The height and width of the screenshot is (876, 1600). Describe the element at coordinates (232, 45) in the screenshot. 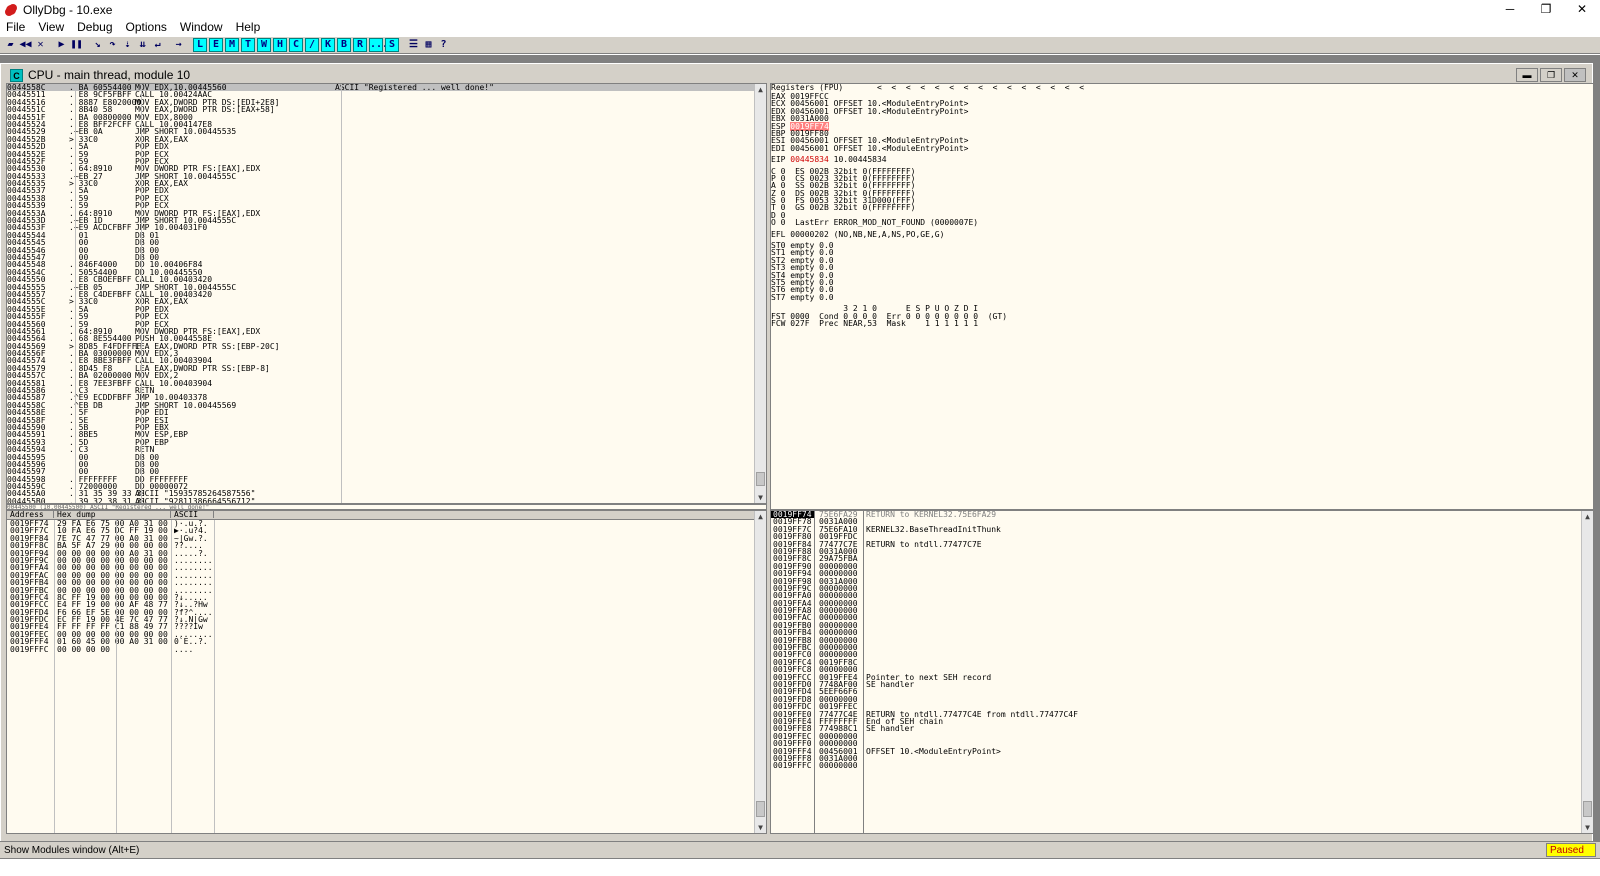

I see `toolbar-window-button: M` at that location.